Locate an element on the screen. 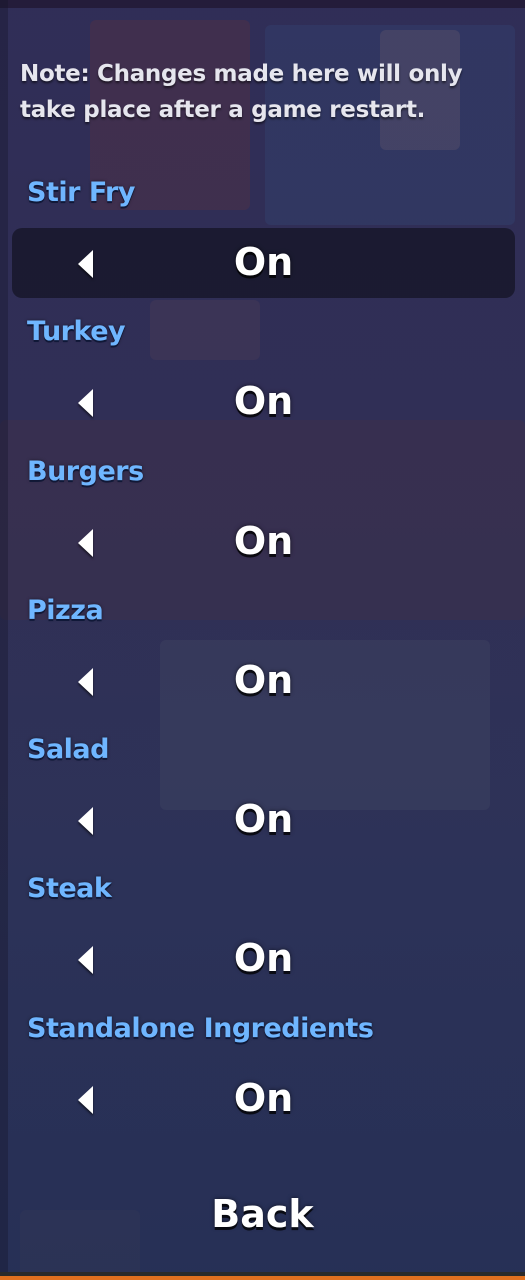 Image resolution: width=525 pixels, height=1280 pixels. option-standalone-ingredients: Standalone Ingredients On is located at coordinates (262, 1082).